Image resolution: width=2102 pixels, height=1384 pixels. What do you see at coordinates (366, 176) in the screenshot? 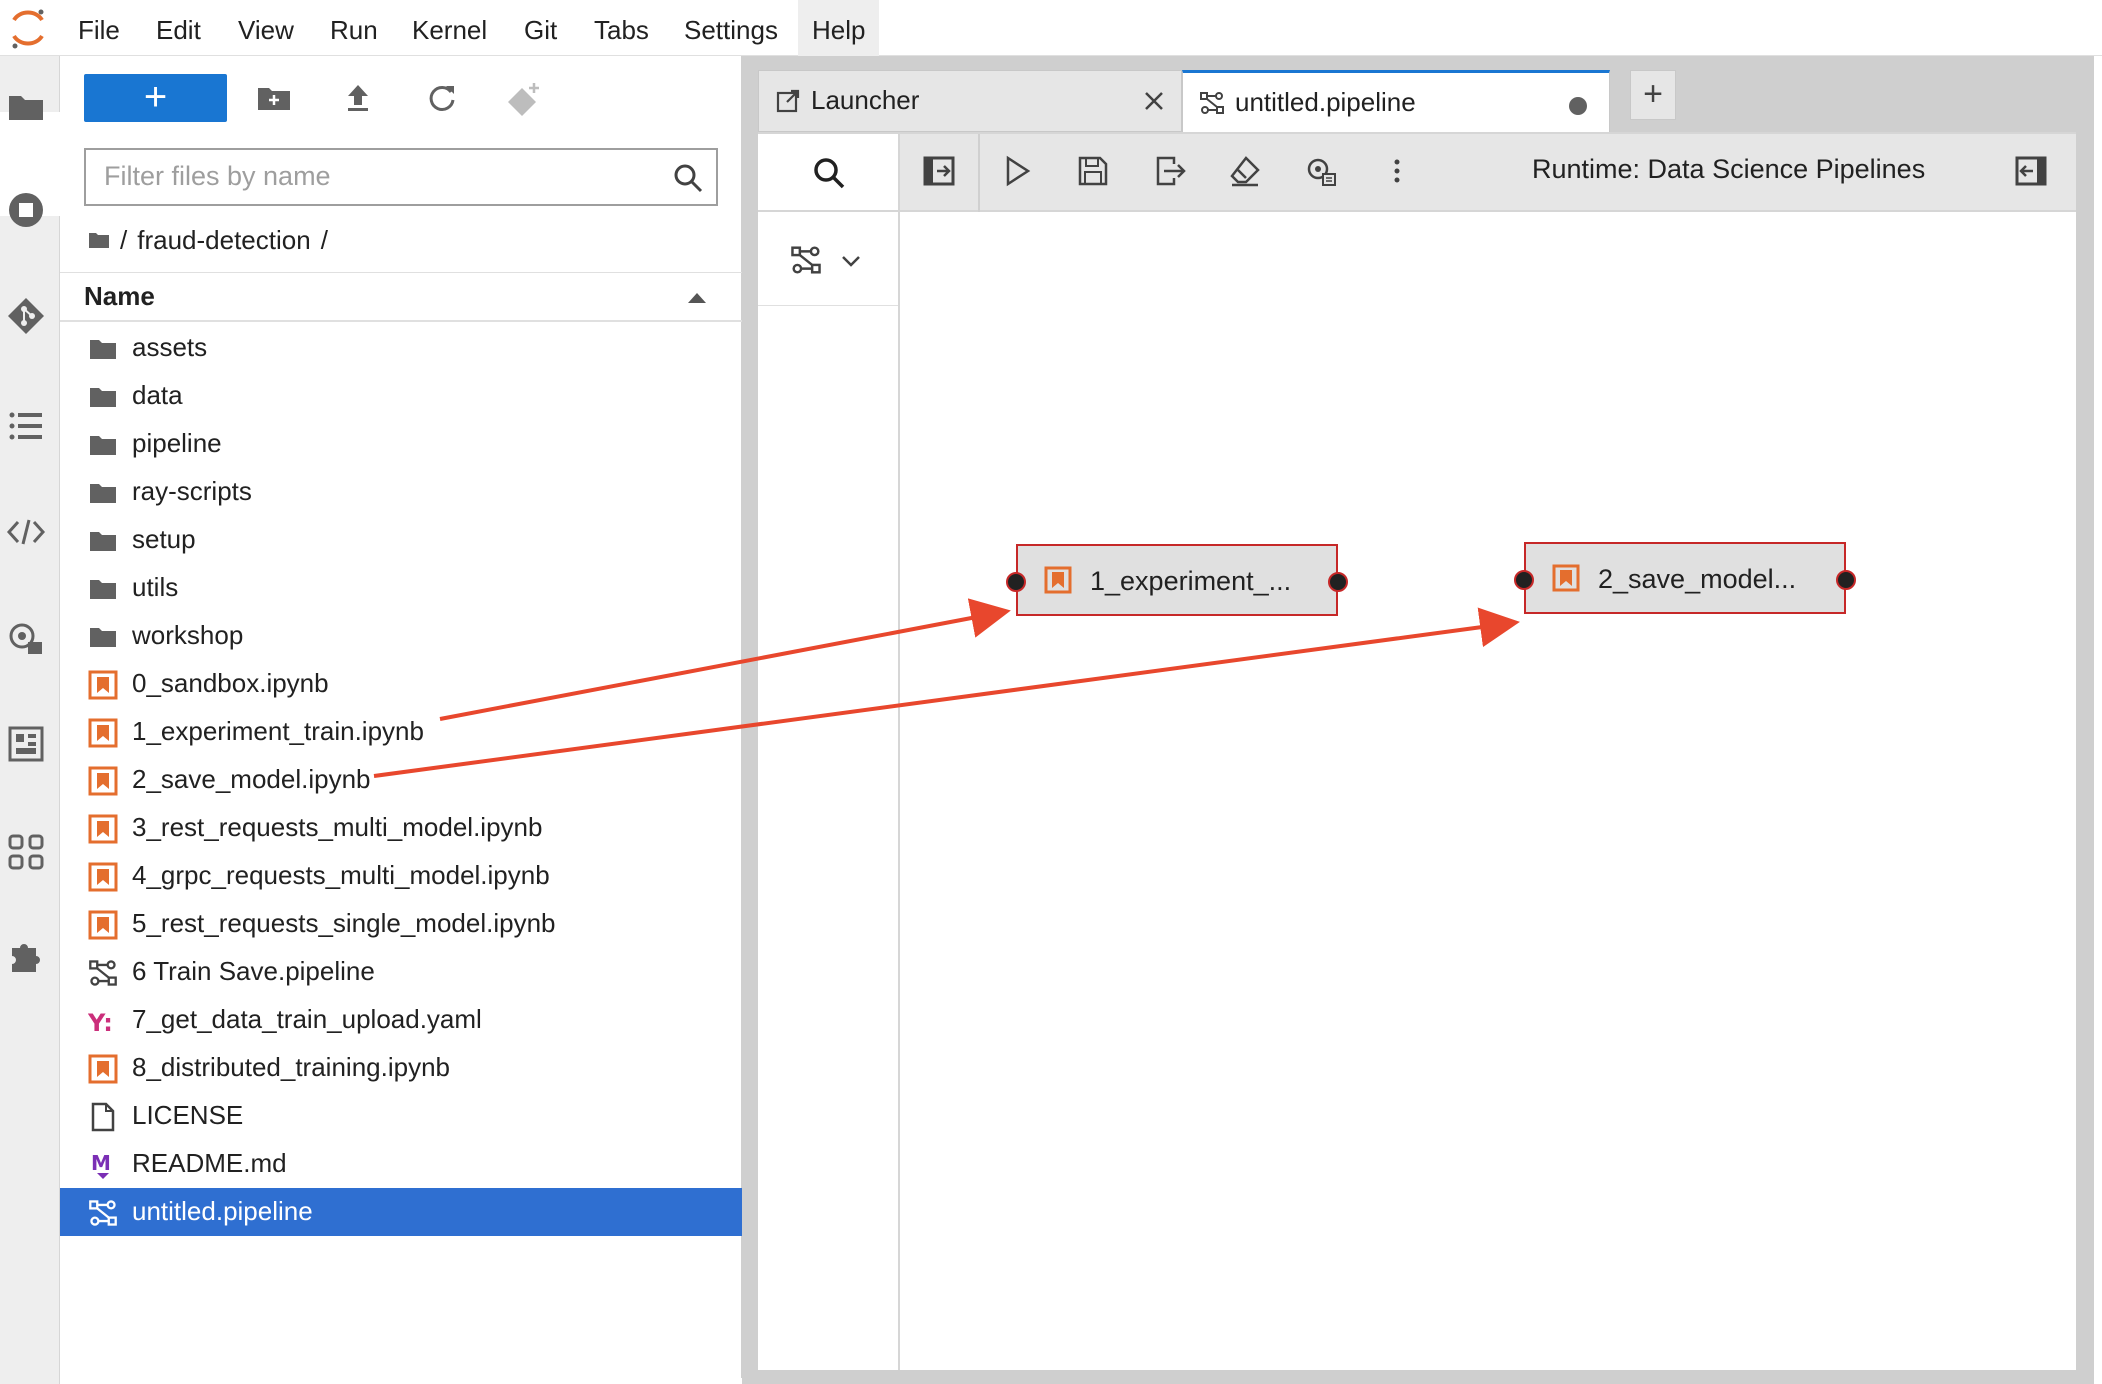
I see `filter-files-input` at bounding box center [366, 176].